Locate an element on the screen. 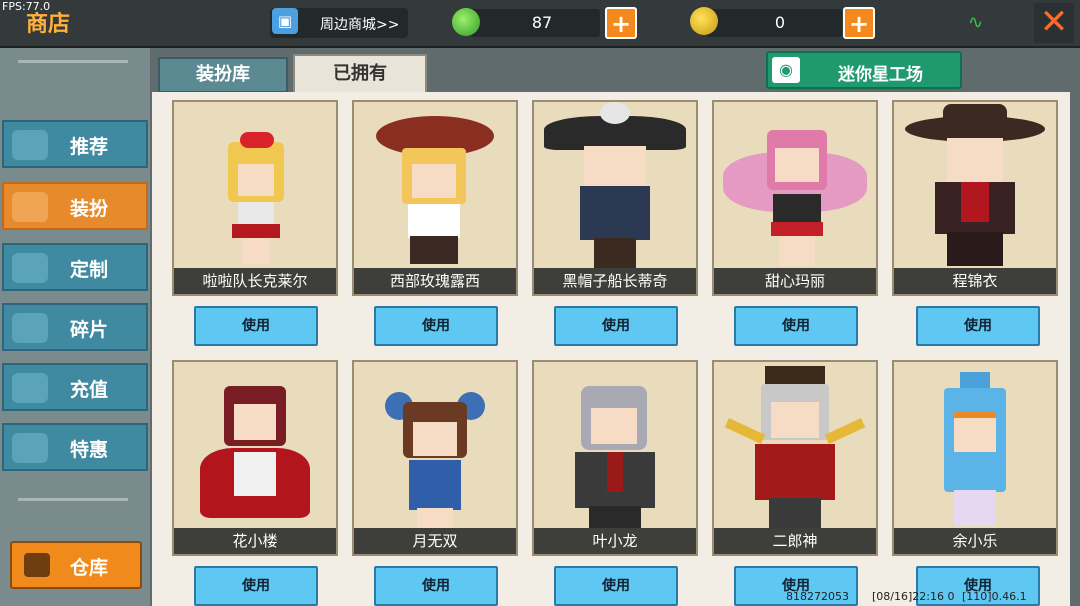 Image resolution: width=1080 pixels, height=606 pixels. version-info: [110]0.46.1 is located at coordinates (994, 596).